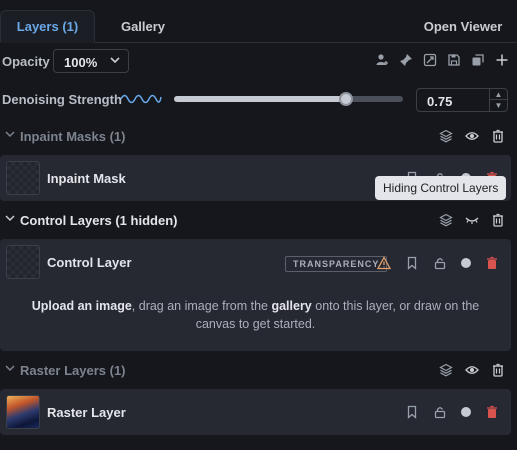 This screenshot has width=517, height=450. Describe the element at coordinates (255, 412) in the screenshot. I see `layer-card-raster-layer: Raster Layer` at that location.